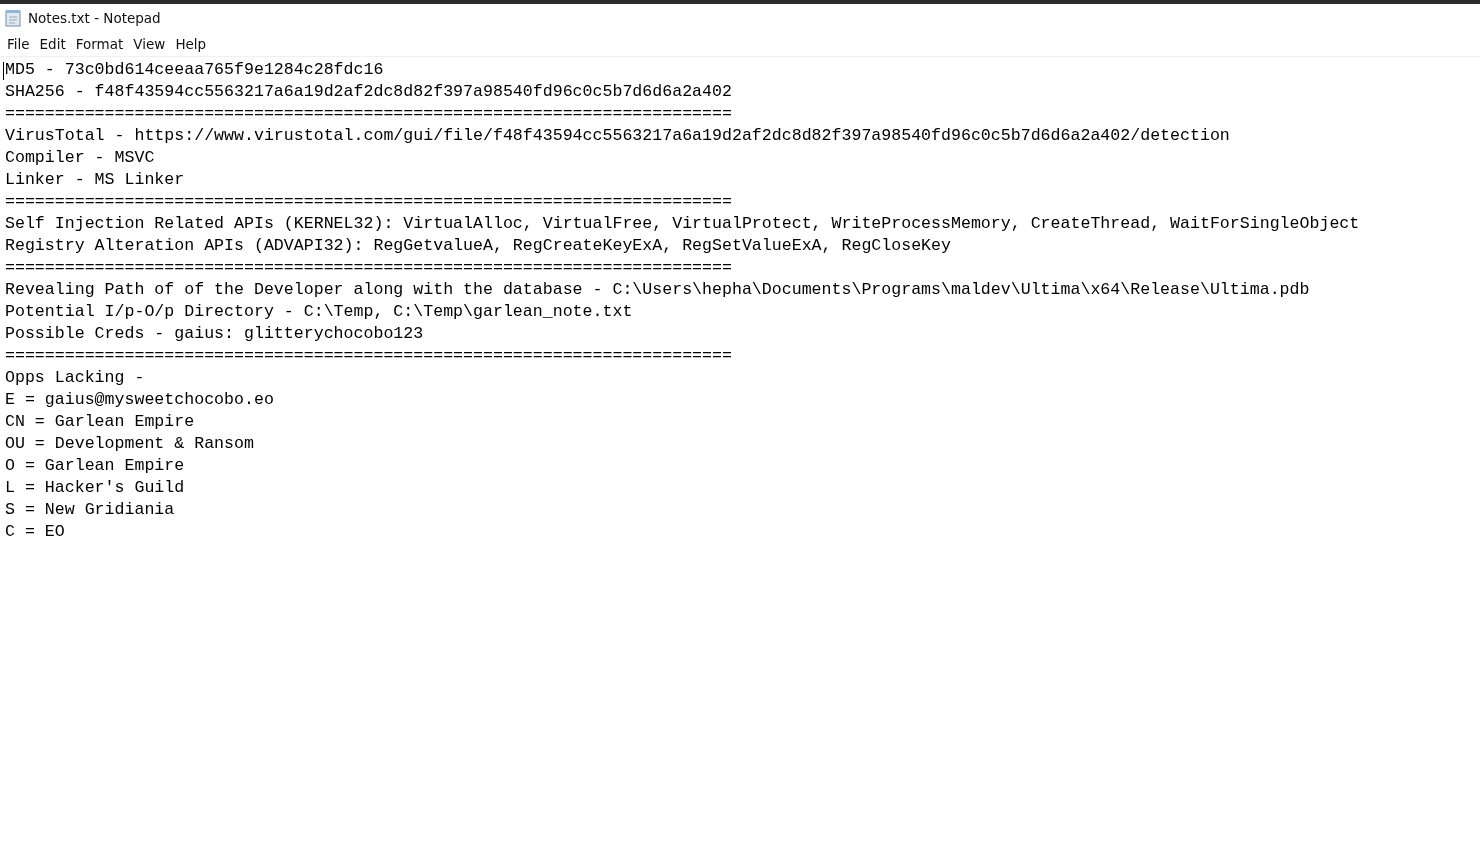  Describe the element at coordinates (100, 422) in the screenshot. I see `text-line: CN = Garlean Empire` at that location.